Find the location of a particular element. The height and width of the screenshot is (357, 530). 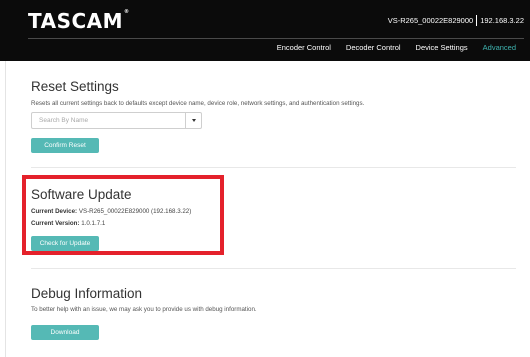

software-update-title: Software Update is located at coordinates (81, 194).